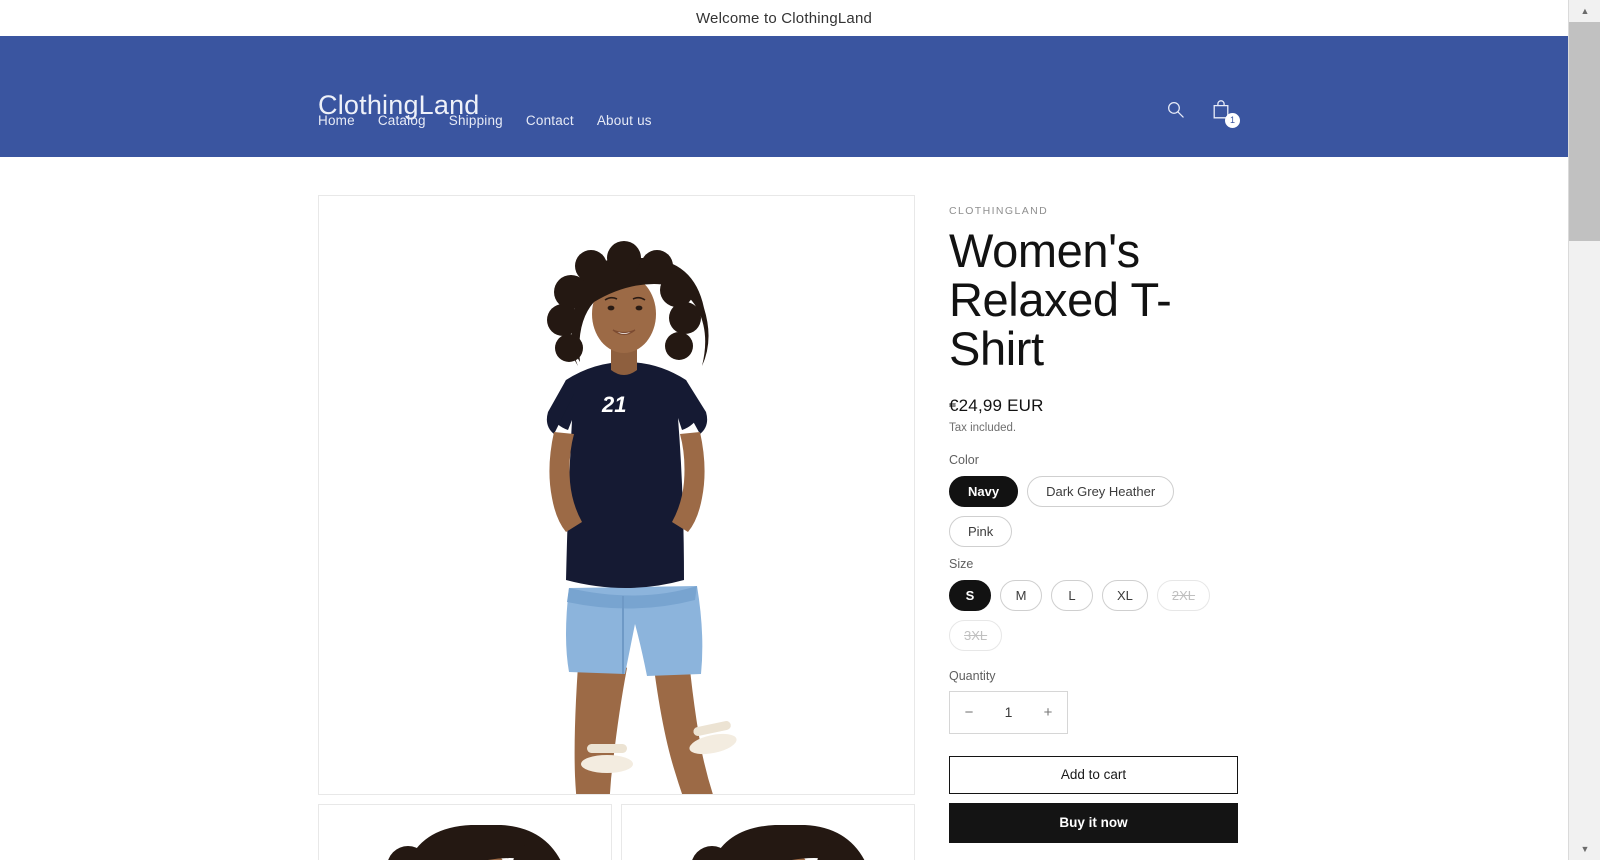 The image size is (1600, 860). Describe the element at coordinates (981, 531) in the screenshot. I see `color-option-pink: Pink` at that location.